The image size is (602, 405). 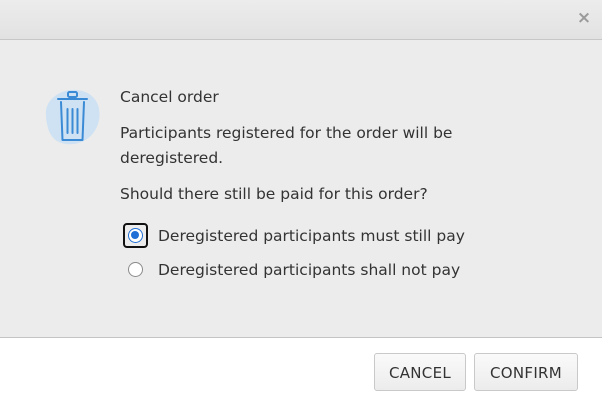 I want to click on dialog-heading: Cancel order, so click(x=169, y=97).